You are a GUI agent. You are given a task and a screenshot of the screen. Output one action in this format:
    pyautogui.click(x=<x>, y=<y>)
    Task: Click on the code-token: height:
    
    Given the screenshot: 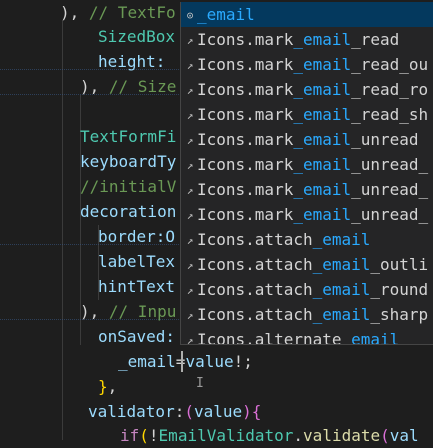 What is the action you would take?
    pyautogui.click(x=137, y=61)
    